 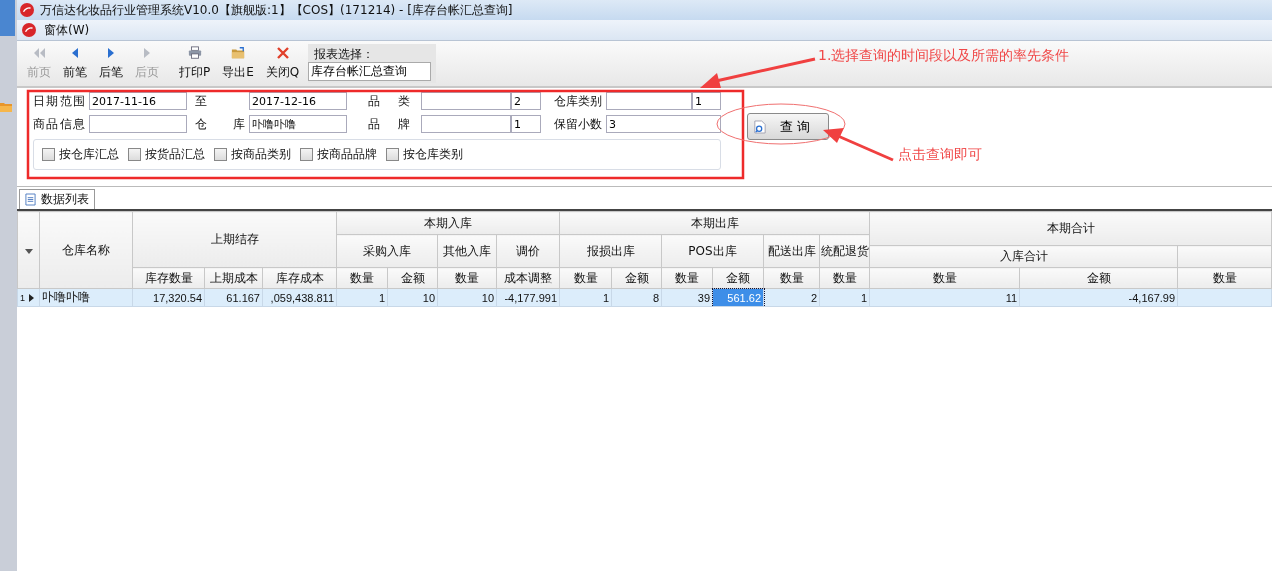 I want to click on field-label: 保留小数, so click(x=578, y=124).